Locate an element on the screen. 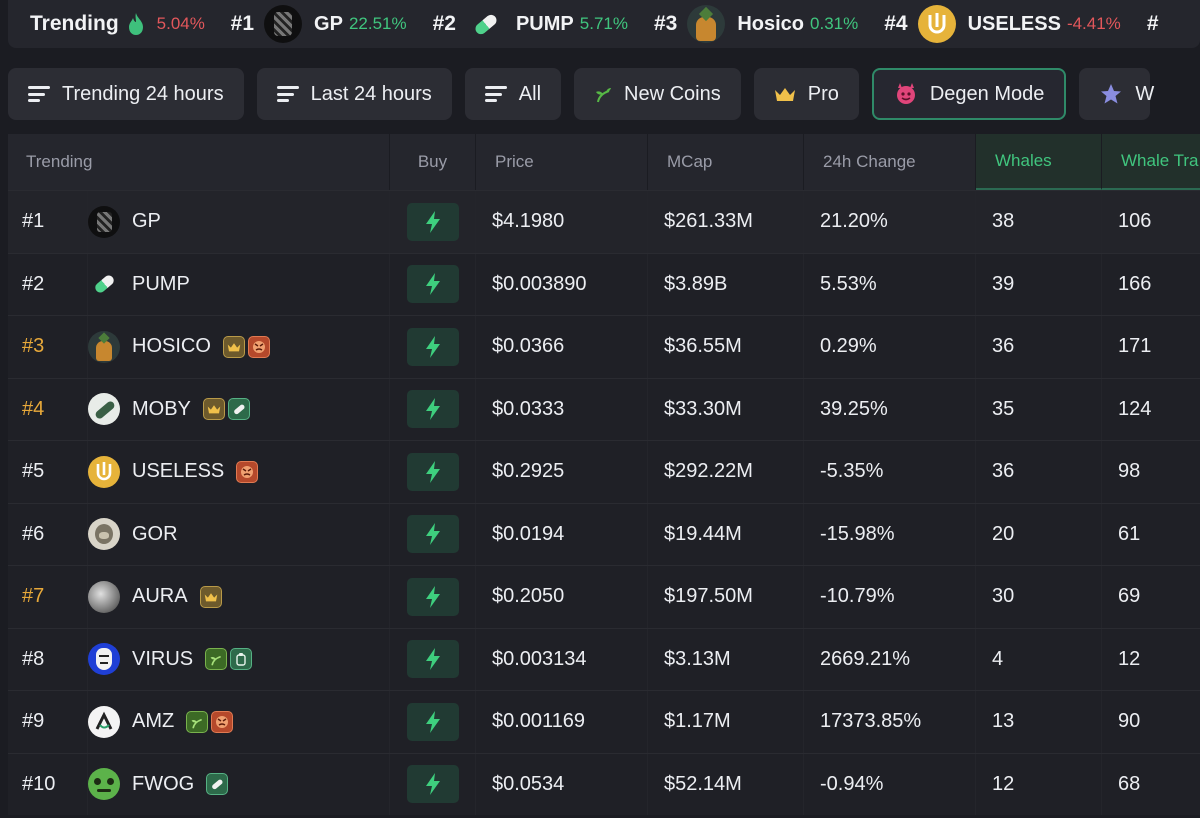  ticker-symbol: PUMP is located at coordinates (544, 23).